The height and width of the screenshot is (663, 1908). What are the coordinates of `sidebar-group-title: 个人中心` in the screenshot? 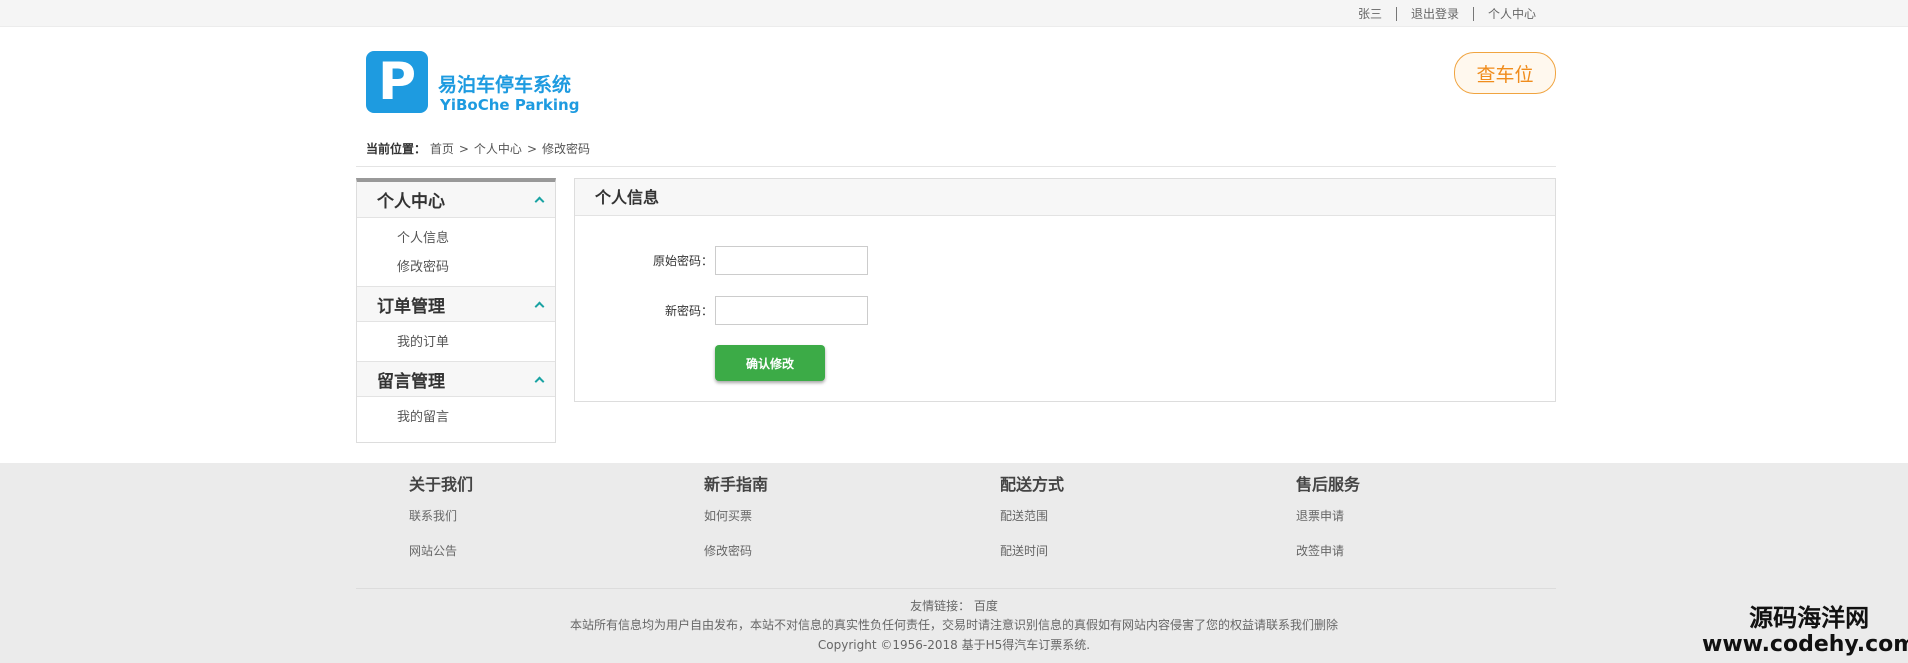 It's located at (411, 202).